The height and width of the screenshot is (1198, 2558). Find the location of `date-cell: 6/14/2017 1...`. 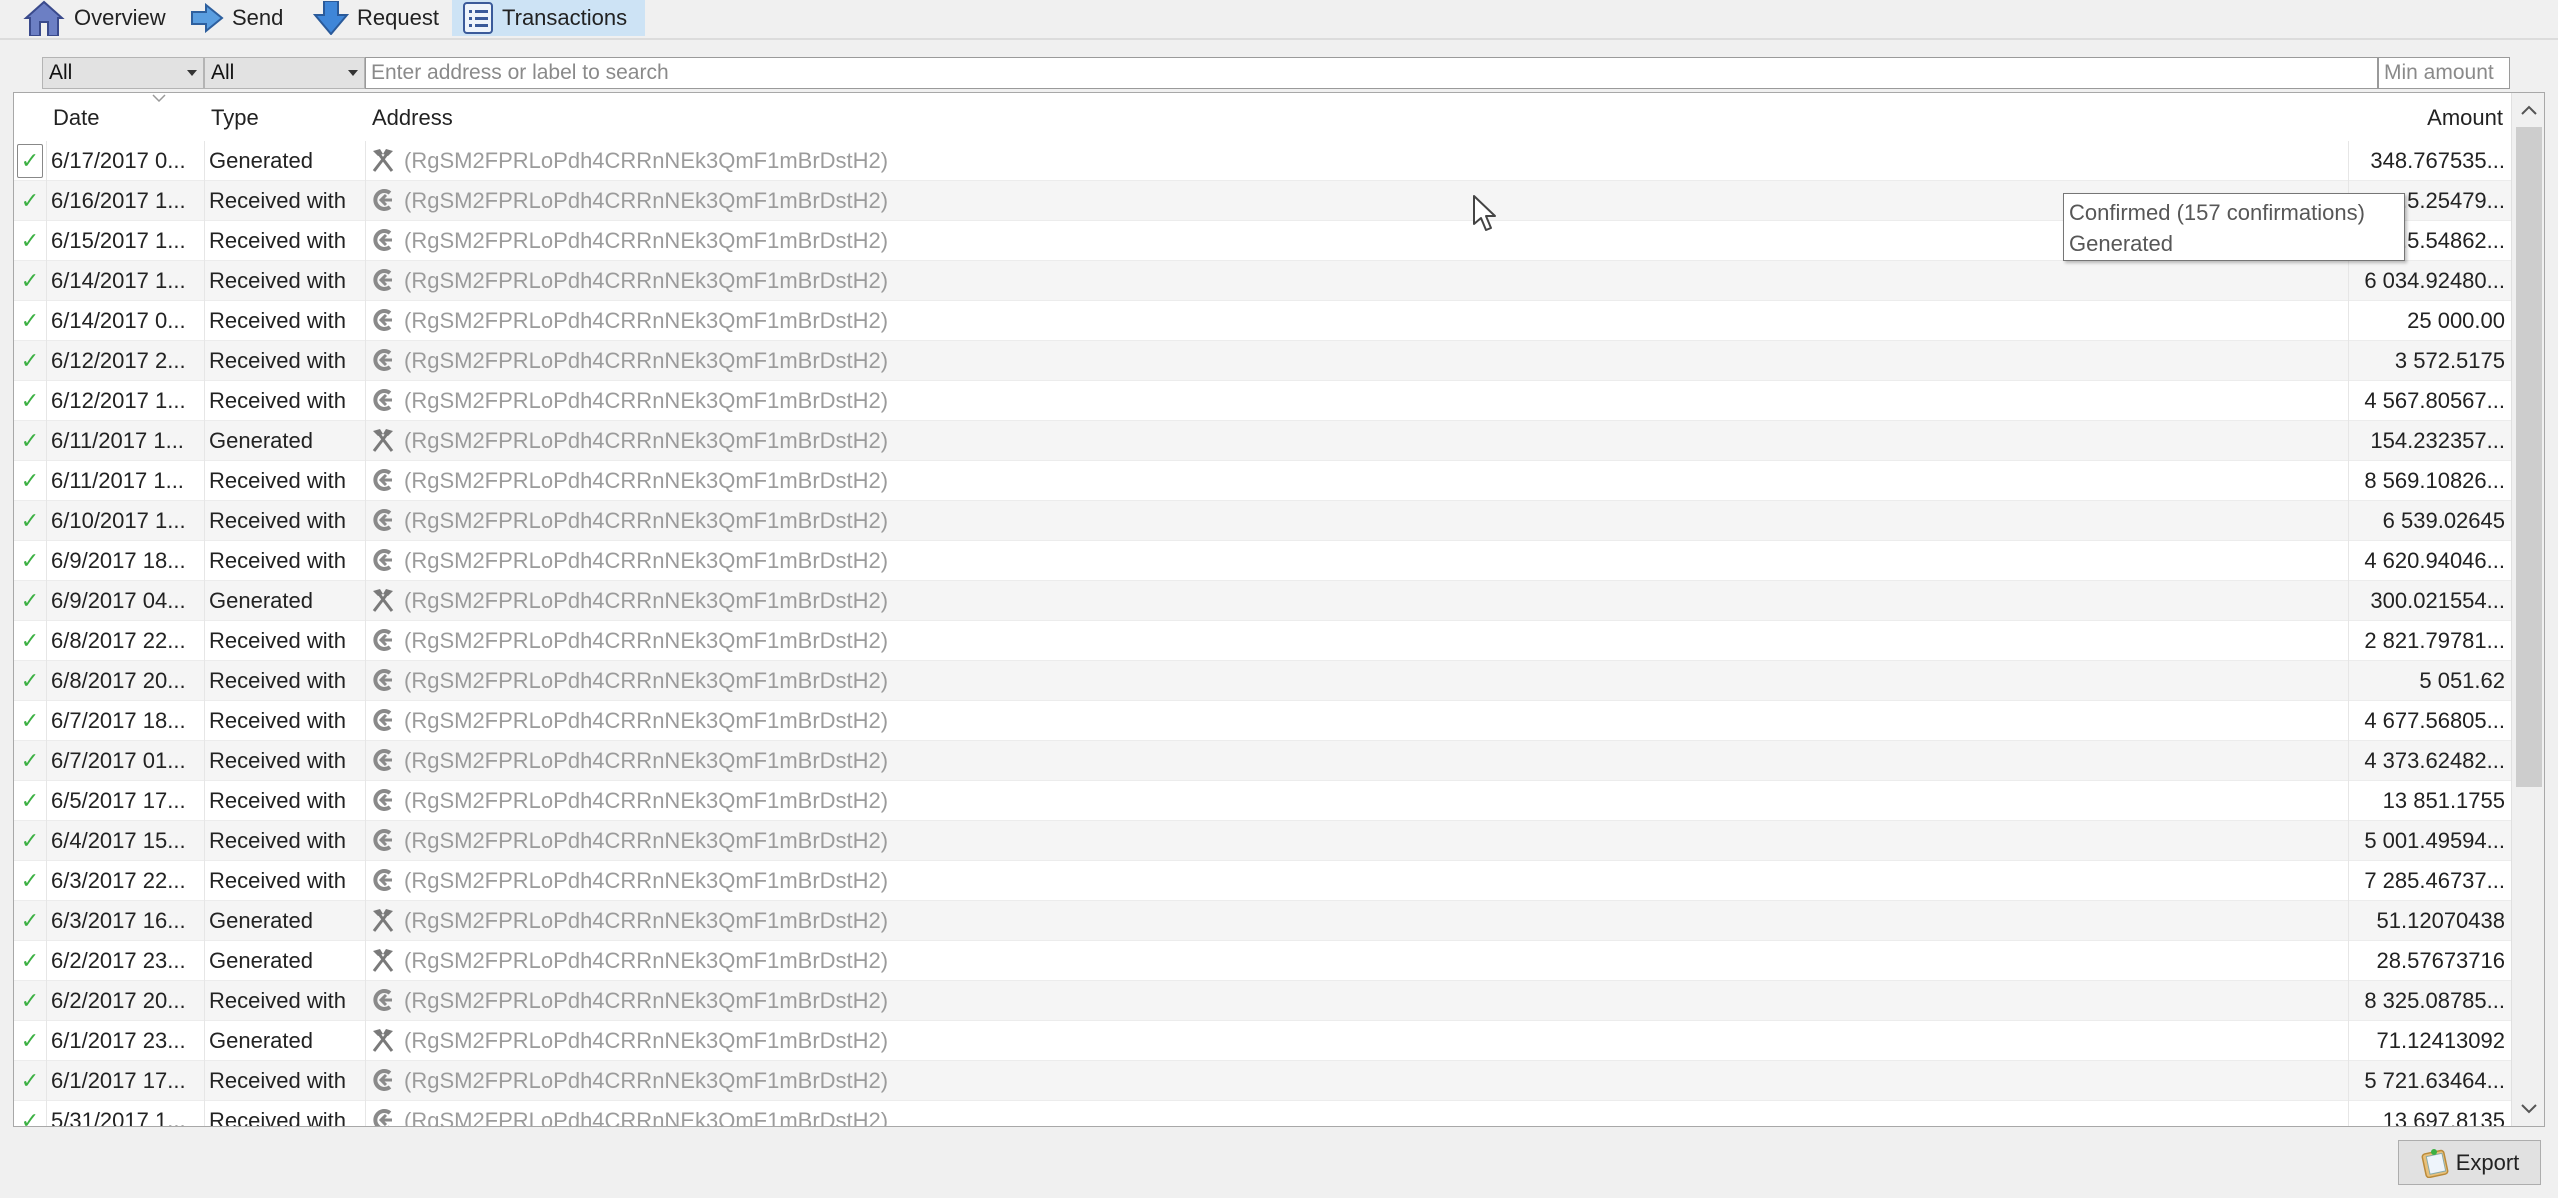

date-cell: 6/14/2017 1... is located at coordinates (126, 281).